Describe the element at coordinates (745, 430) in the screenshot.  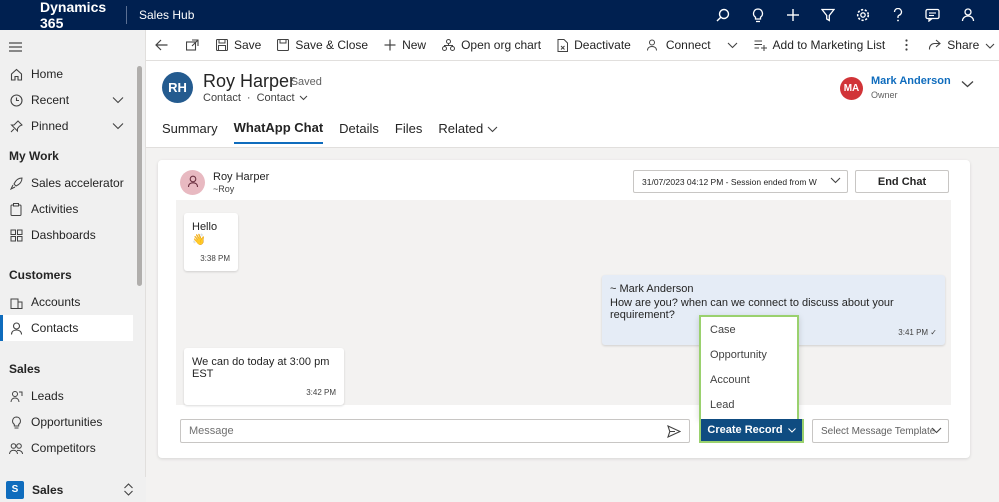
I see `create-record-label: Create Record` at that location.